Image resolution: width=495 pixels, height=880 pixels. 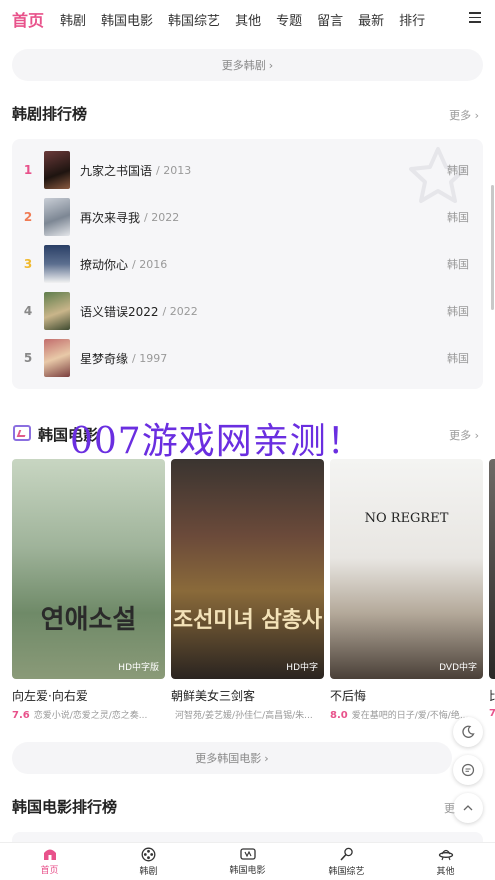 I want to click on back-to-top-button, so click(x=468, y=808).